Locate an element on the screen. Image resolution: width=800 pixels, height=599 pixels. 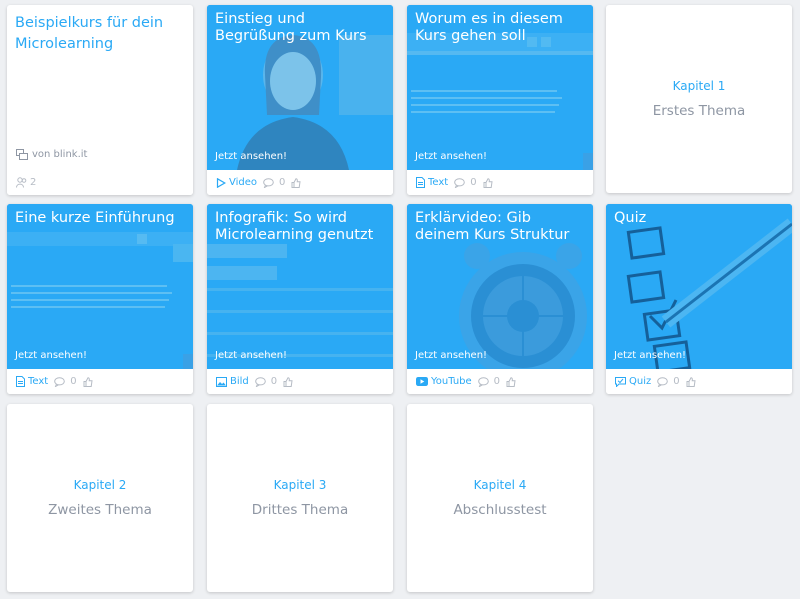
author-icon is located at coordinates (22, 154).